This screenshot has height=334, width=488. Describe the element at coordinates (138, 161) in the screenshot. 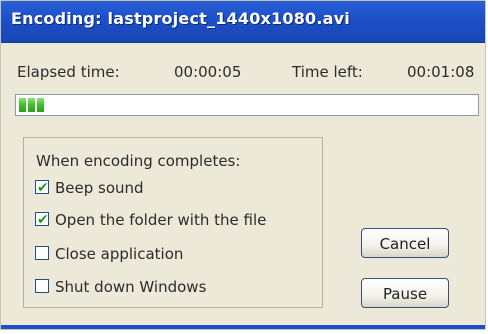

I see `completion-heading: When encoding completes:` at that location.